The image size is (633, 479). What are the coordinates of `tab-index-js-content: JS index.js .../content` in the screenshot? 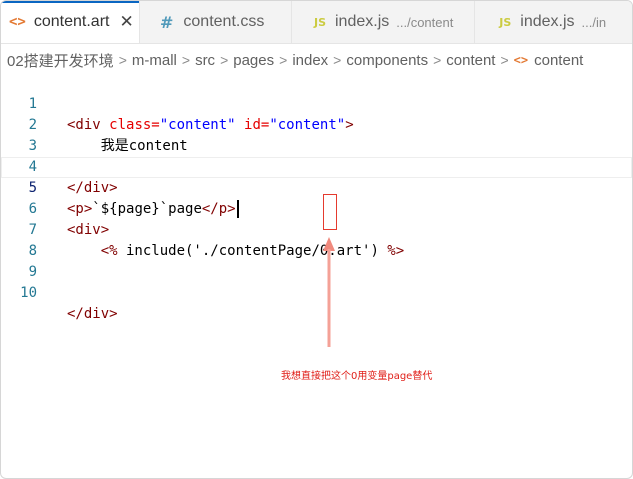 It's located at (384, 22).